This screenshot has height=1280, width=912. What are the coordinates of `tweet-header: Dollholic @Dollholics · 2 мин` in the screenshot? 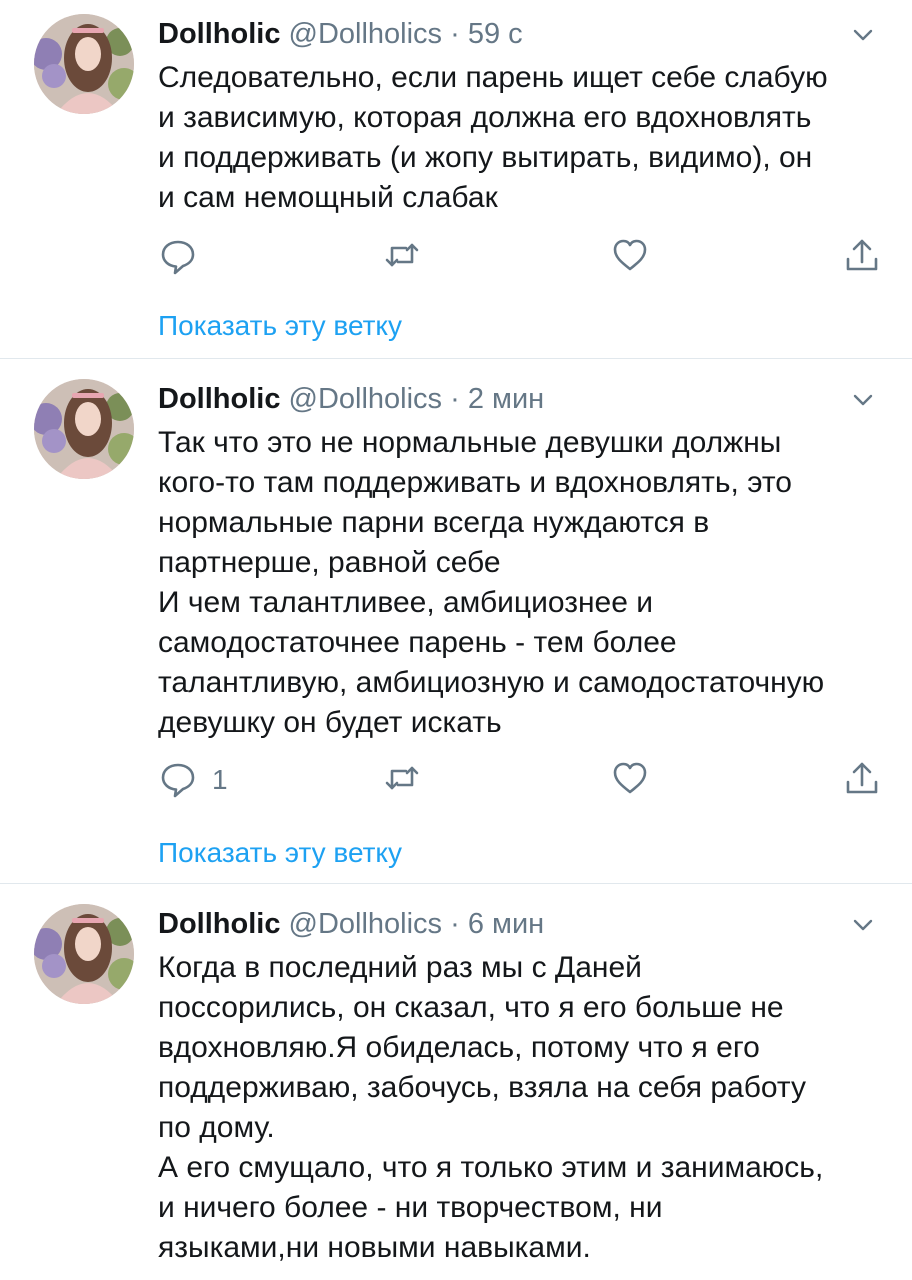 It's located at (351, 399).